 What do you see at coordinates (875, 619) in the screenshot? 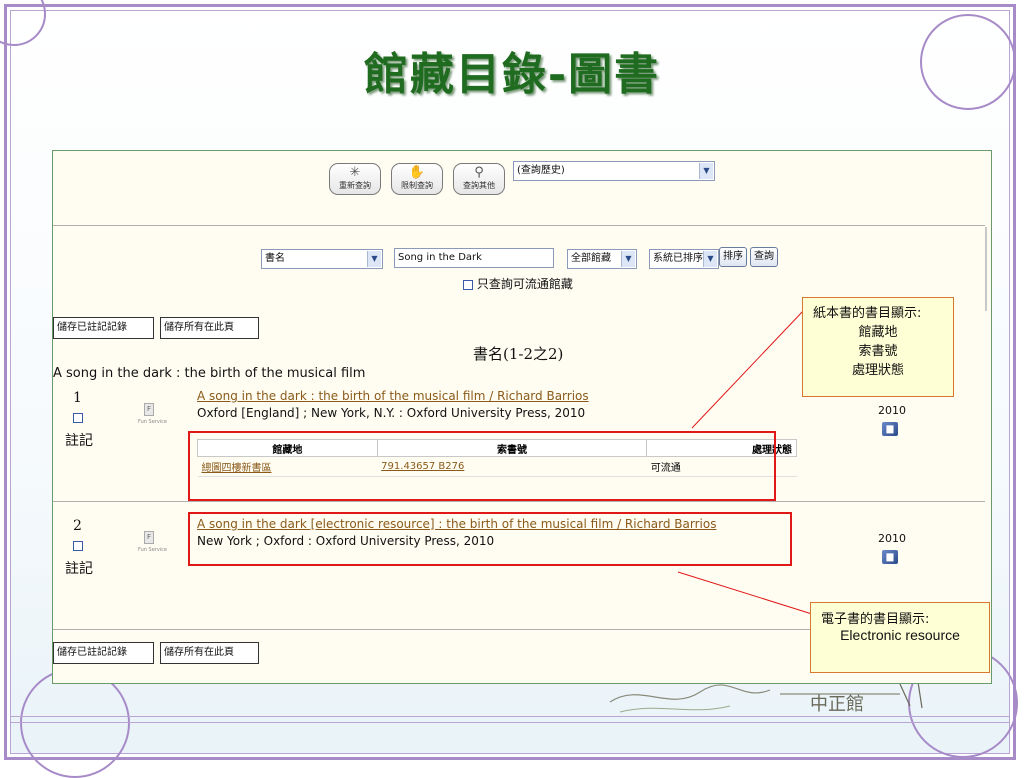
I see `callout-heading: 電子書的書目顯示:` at bounding box center [875, 619].